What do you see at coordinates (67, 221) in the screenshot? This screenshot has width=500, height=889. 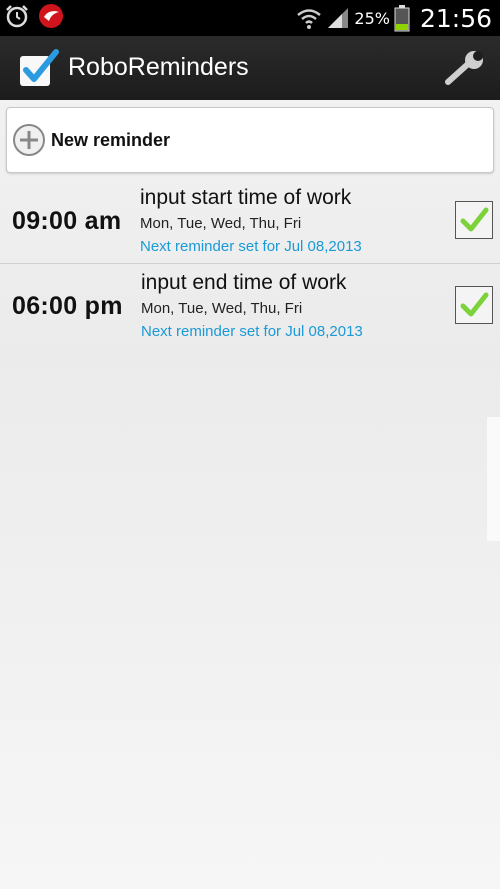 I see `reminder-time: 09:00 am` at bounding box center [67, 221].